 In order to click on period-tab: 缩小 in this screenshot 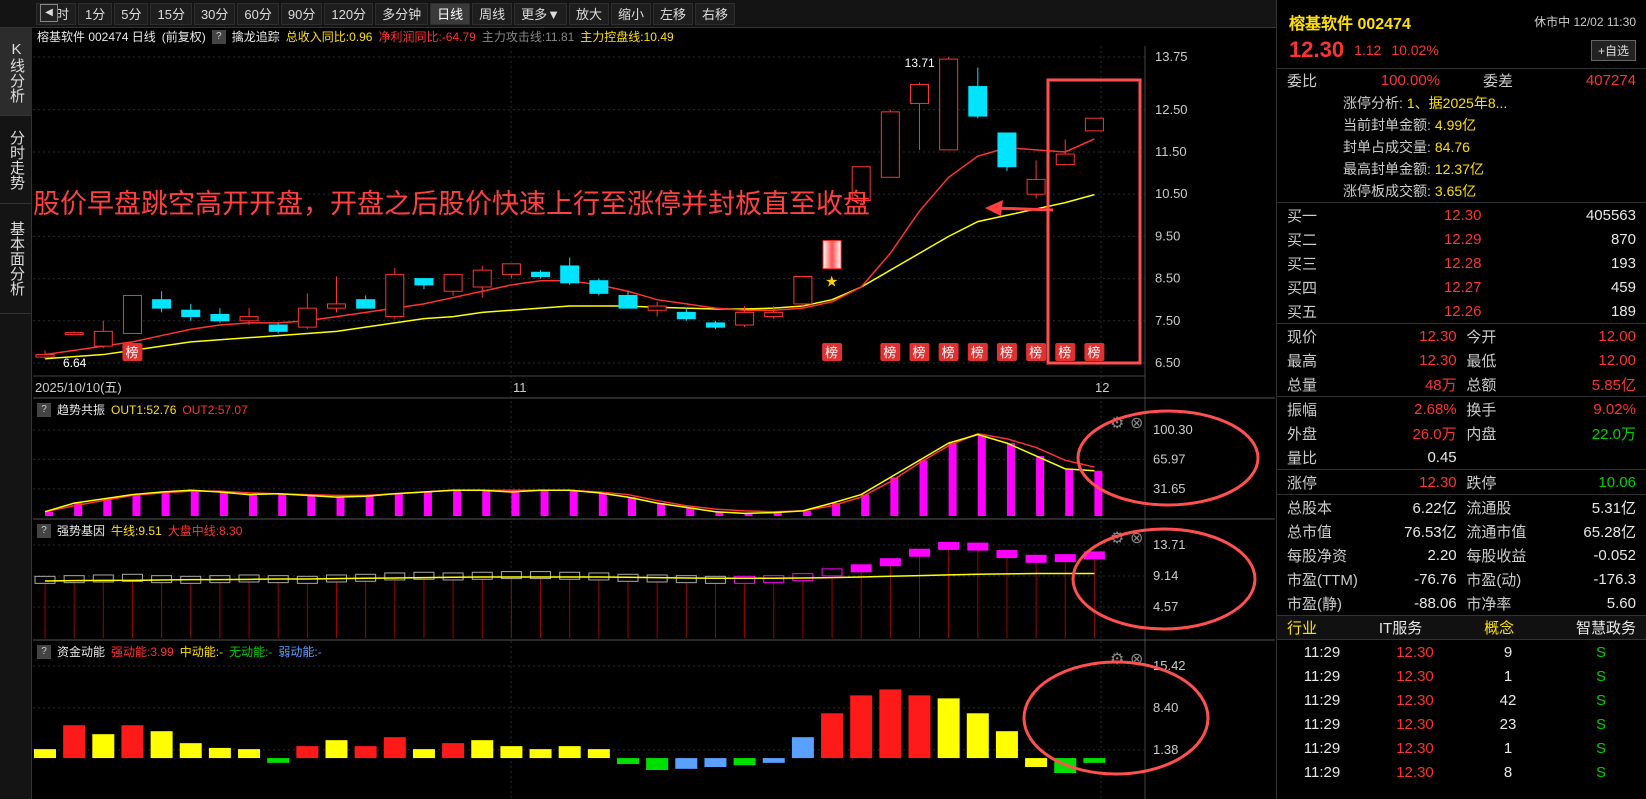, I will do `click(631, 13)`.